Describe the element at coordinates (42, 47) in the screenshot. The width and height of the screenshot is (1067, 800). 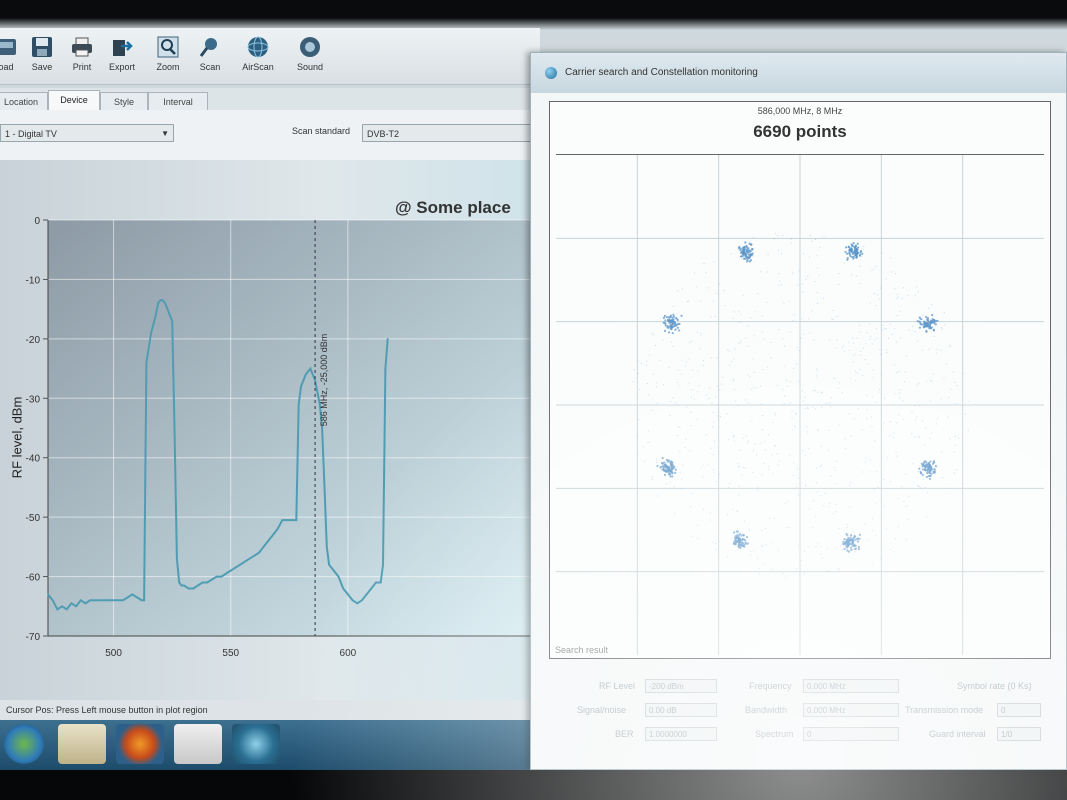
I see `save-icon` at that location.